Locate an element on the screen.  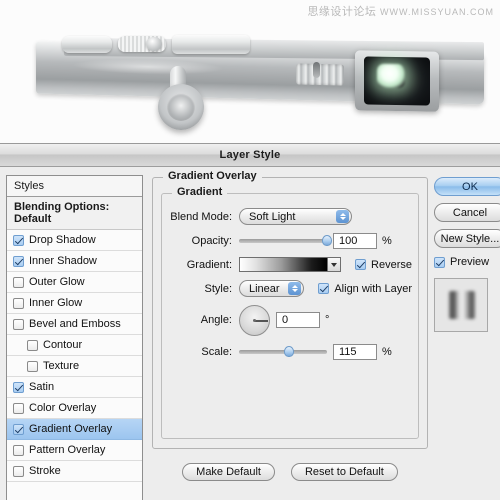
style-item-inner-shadow: Inner Shadow is located at coordinates (74, 261).